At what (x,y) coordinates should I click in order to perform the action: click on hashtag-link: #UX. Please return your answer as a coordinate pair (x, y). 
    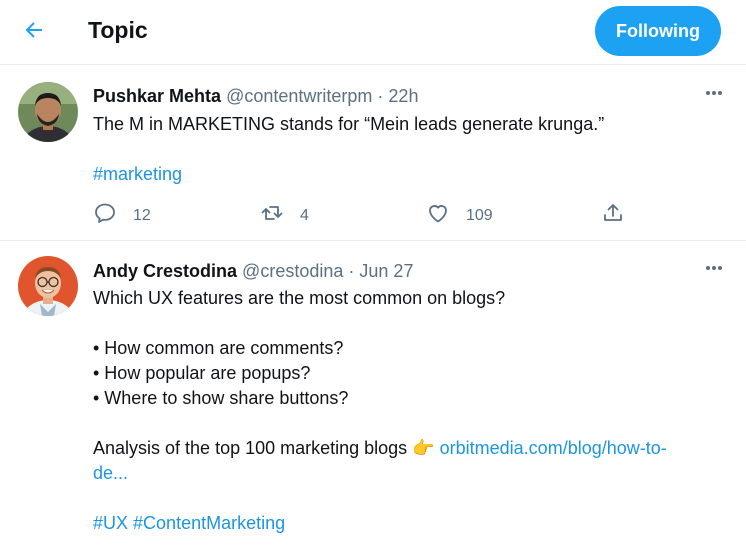
    Looking at the image, I should click on (110, 523).